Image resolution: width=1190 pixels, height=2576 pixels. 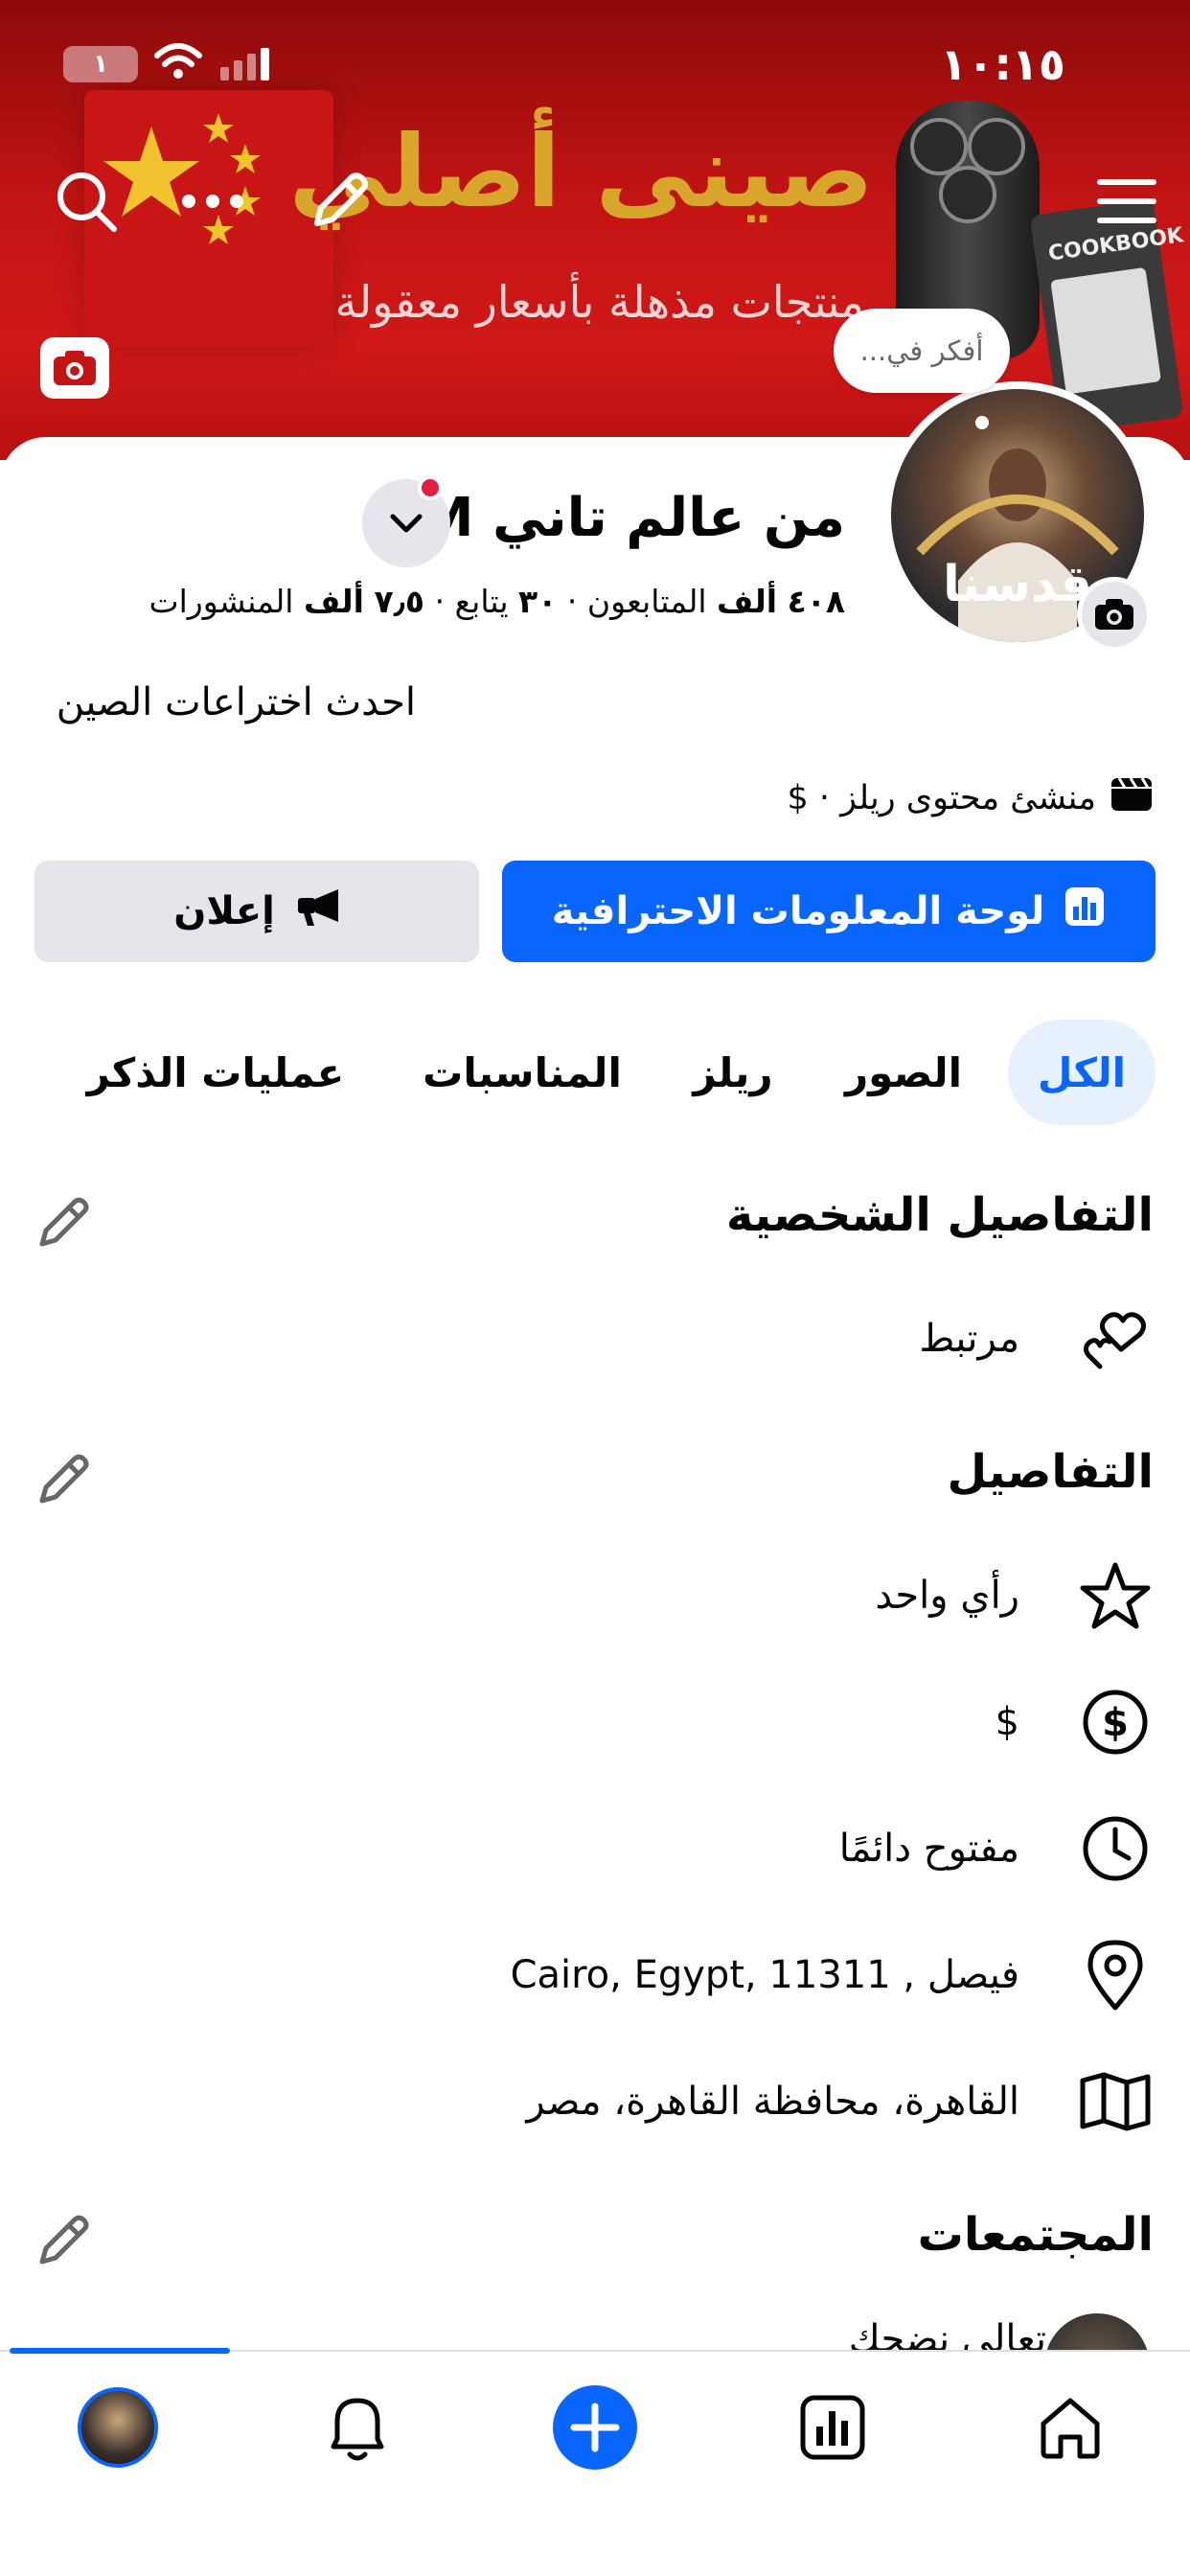 I want to click on tab-all: الكل, so click(x=1082, y=1072).